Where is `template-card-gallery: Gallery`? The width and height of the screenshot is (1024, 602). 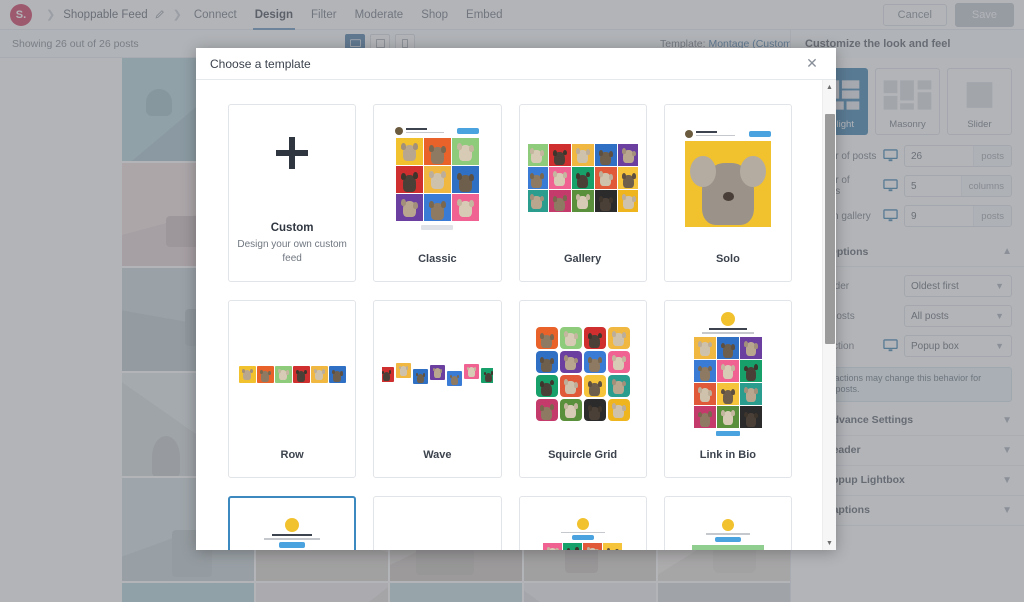 template-card-gallery: Gallery is located at coordinates (582, 193).